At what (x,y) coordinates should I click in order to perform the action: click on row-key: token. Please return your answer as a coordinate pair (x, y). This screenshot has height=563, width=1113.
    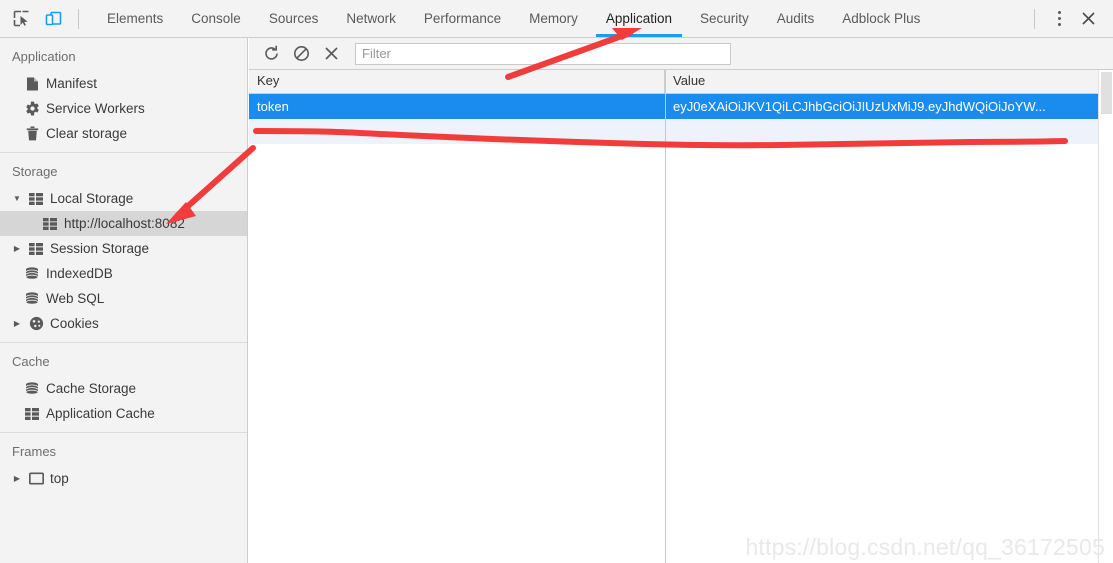
    Looking at the image, I should click on (273, 106).